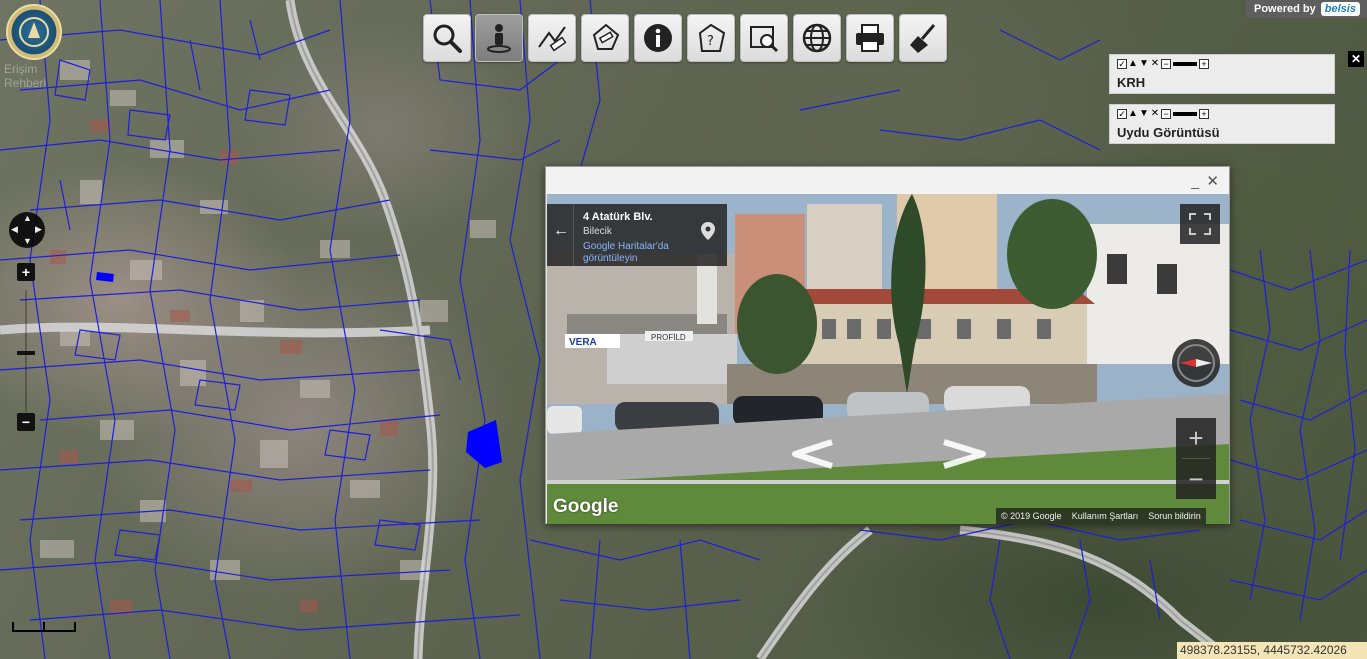 The image size is (1367, 659). I want to click on brand-logo: belsis, so click(1340, 9).